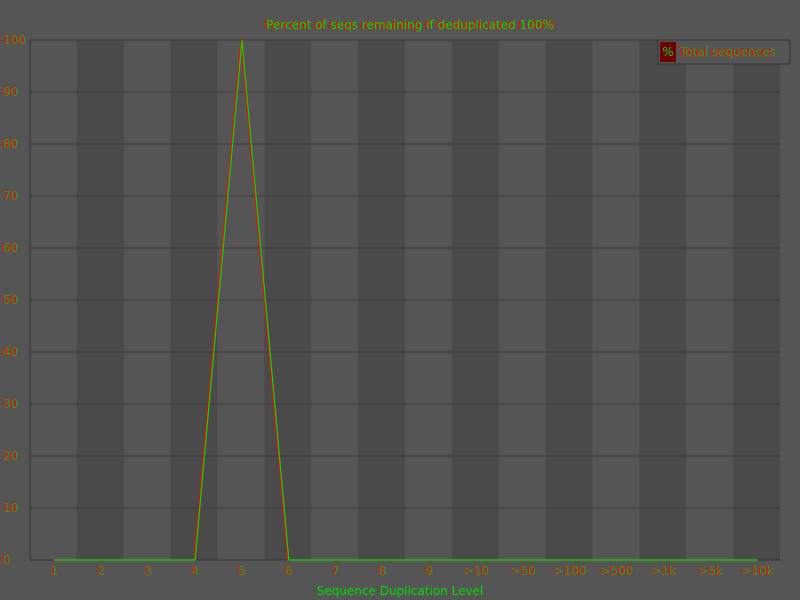 Image resolution: width=800 pixels, height=600 pixels. I want to click on y-tick-label-green: 20, so click(10, 456).